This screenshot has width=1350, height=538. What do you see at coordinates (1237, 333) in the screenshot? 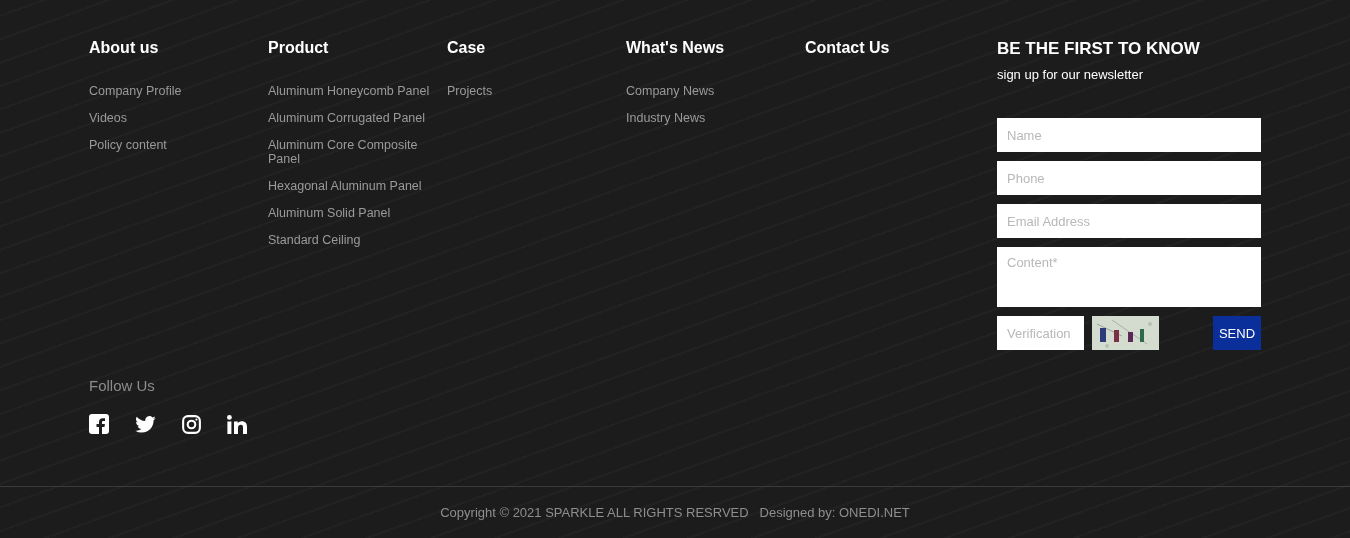
I see `send-button: SEND` at bounding box center [1237, 333].